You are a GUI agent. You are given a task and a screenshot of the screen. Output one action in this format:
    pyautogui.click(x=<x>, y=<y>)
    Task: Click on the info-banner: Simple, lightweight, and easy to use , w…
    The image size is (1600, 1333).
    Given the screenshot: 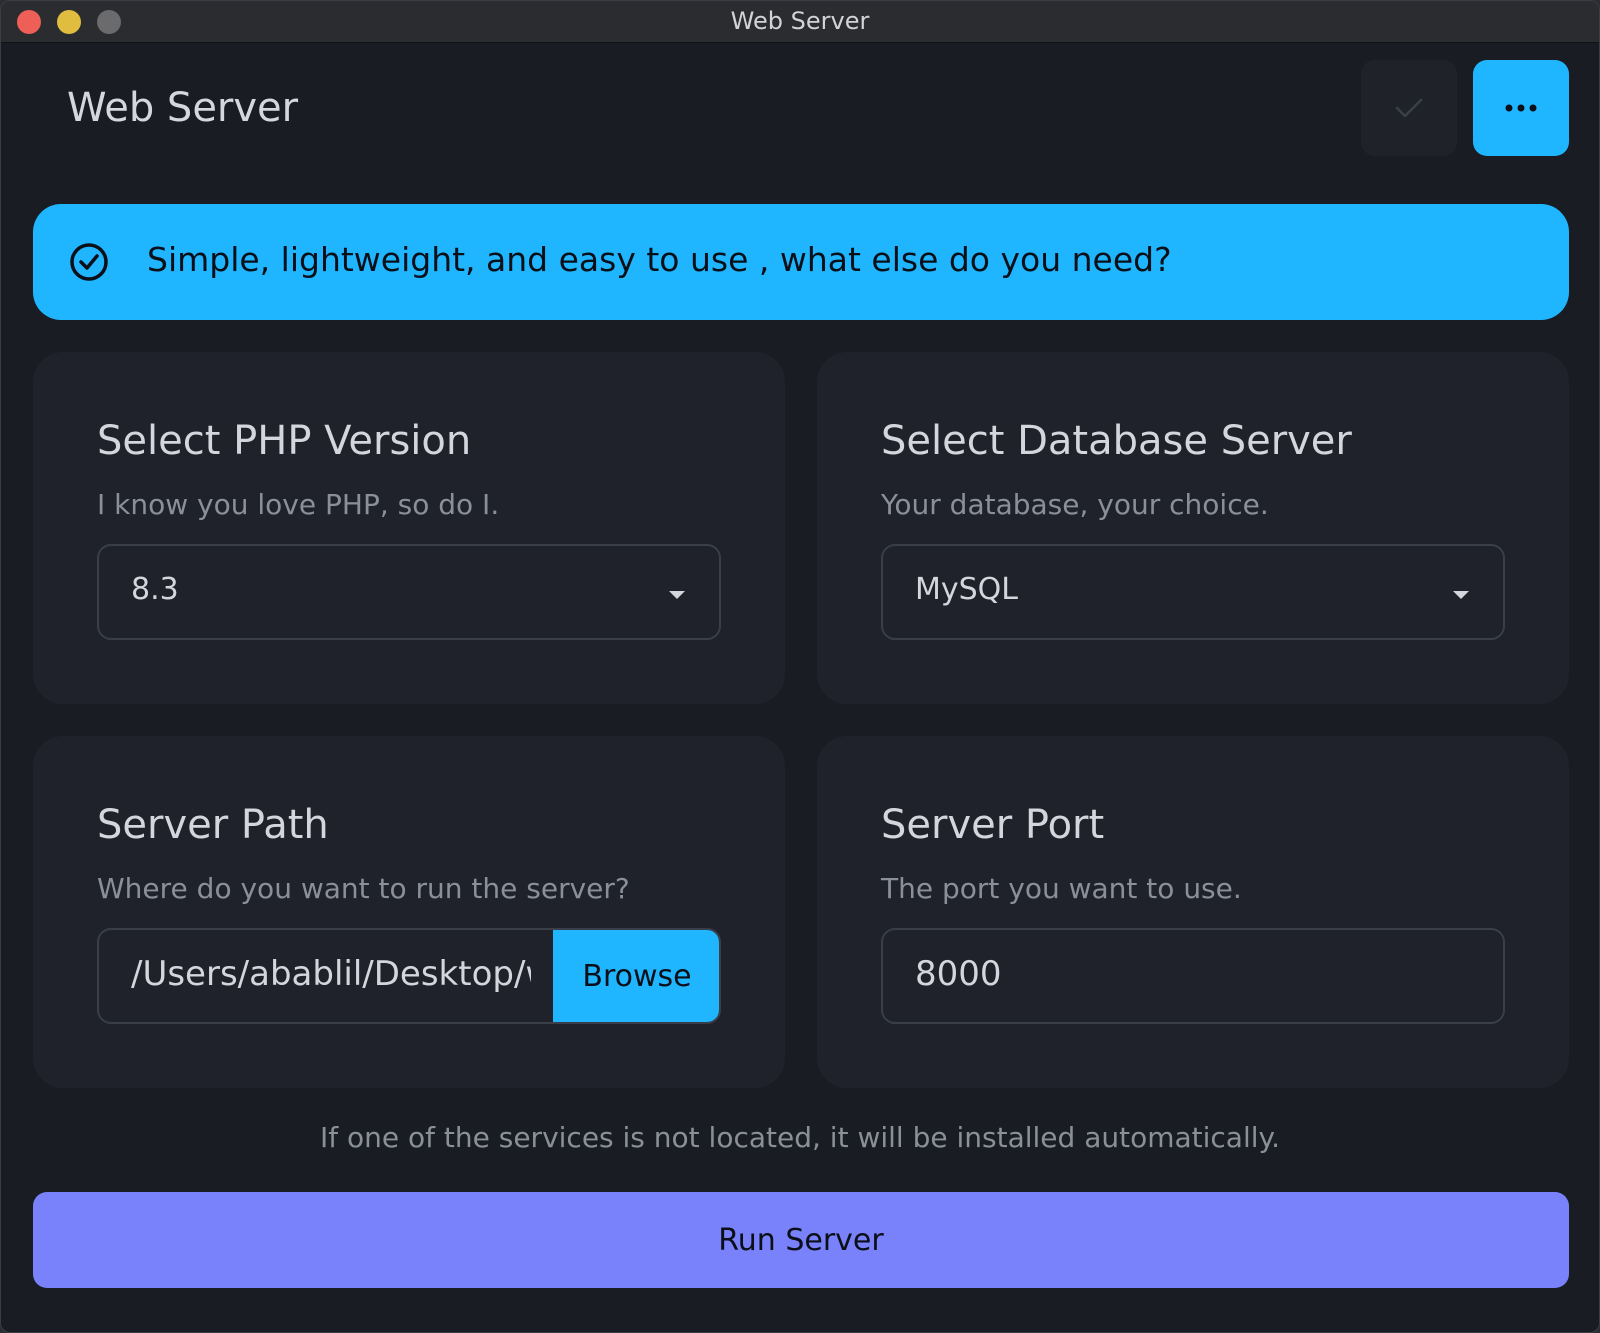 What is the action you would take?
    pyautogui.click(x=801, y=262)
    